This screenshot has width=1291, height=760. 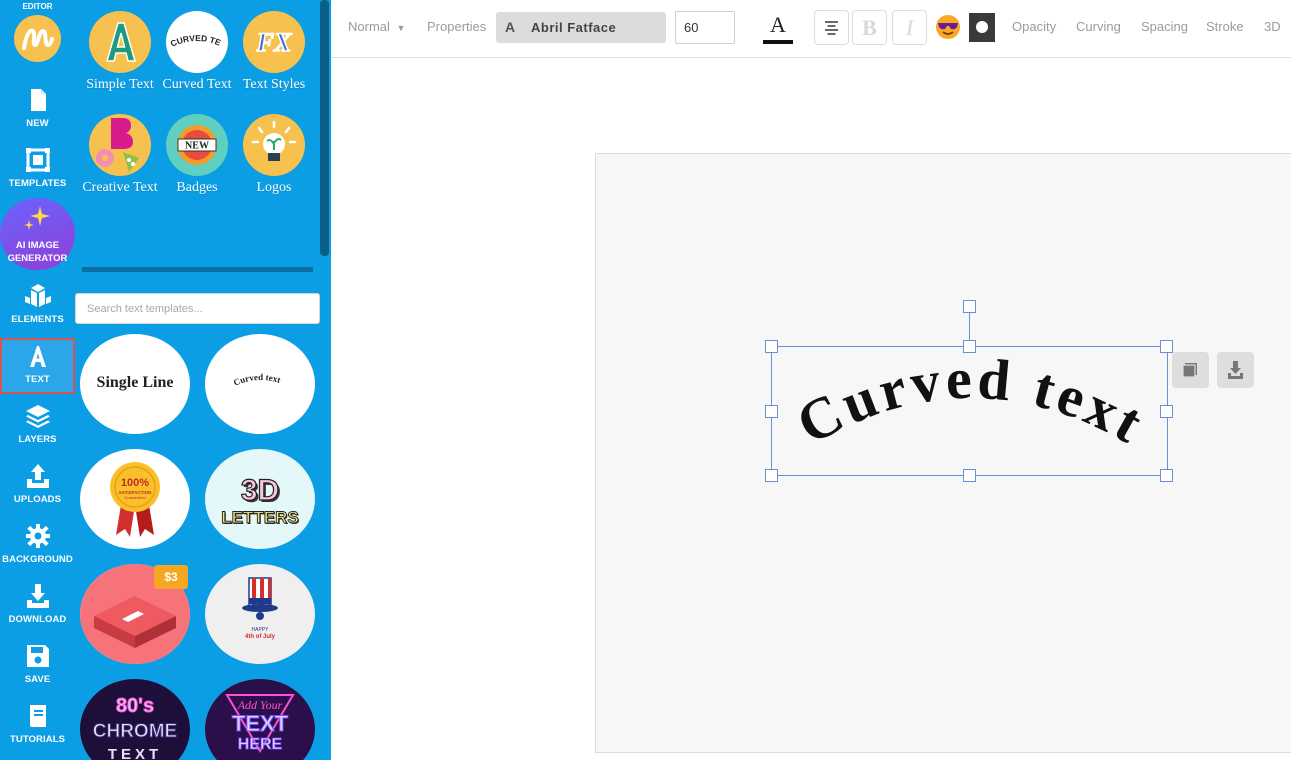 What do you see at coordinates (37, 234) in the screenshot?
I see `nav-ai-image-generator: AI IMAGE GENERATOR` at bounding box center [37, 234].